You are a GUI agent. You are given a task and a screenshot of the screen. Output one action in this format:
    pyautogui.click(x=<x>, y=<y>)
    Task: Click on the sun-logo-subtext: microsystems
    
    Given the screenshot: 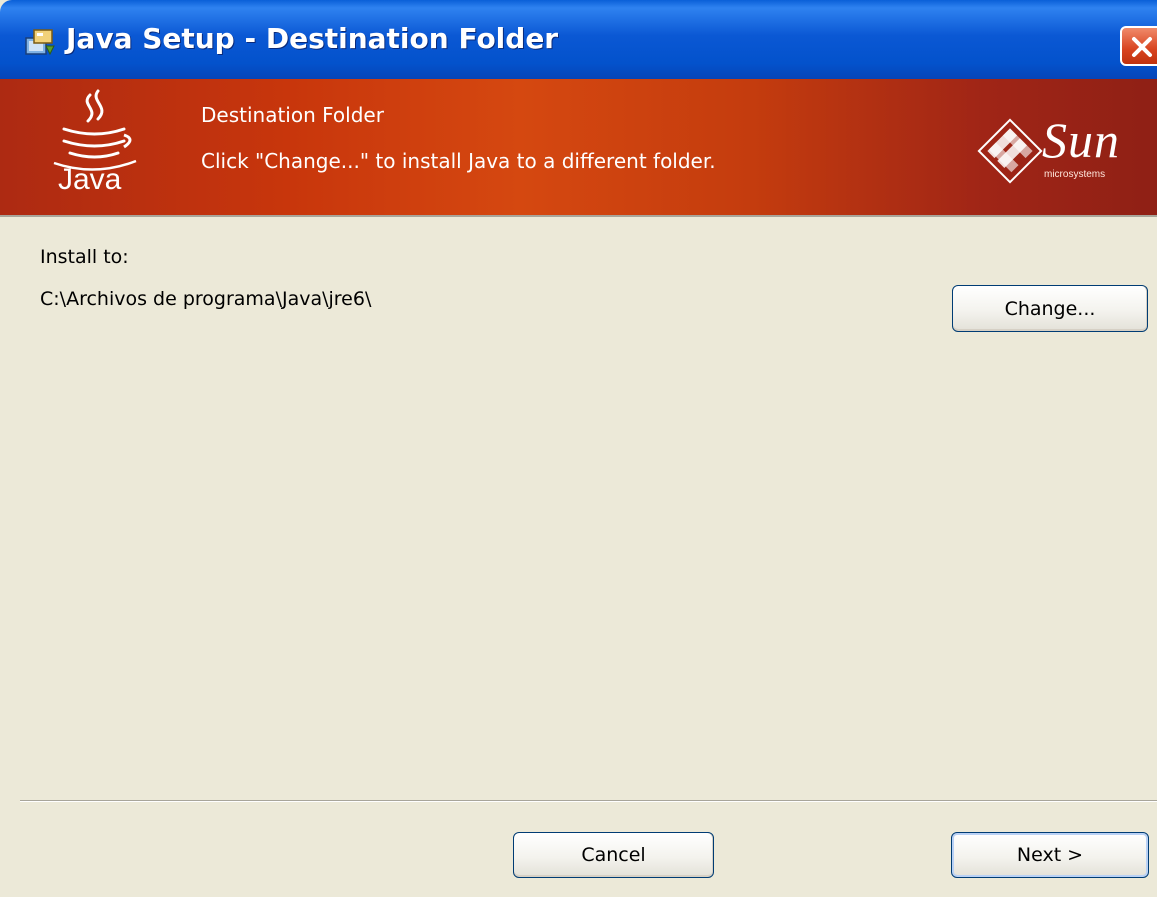 What is the action you would take?
    pyautogui.click(x=1075, y=174)
    